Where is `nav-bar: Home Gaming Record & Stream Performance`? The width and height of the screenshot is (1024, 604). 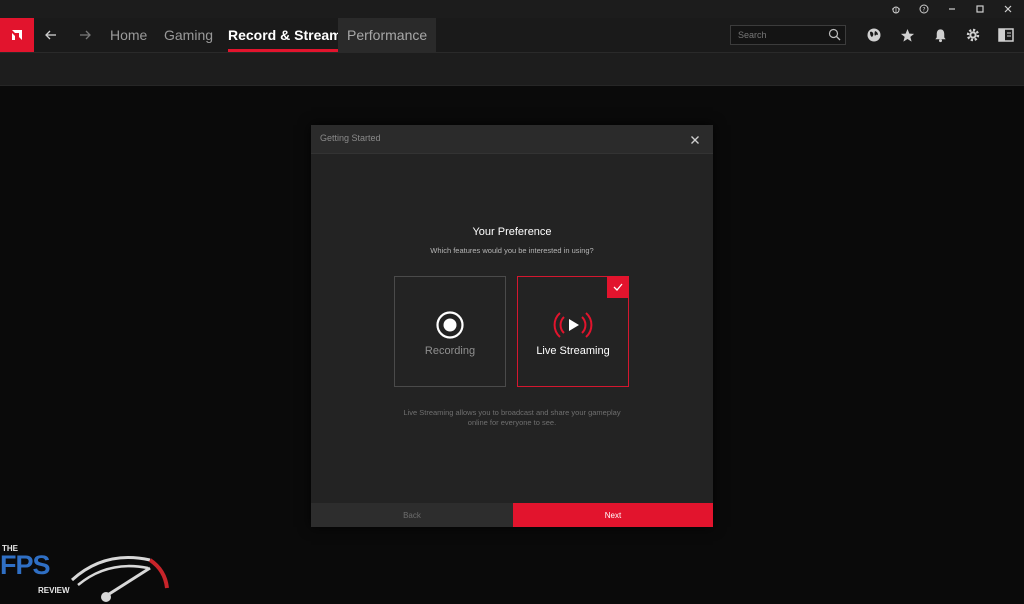 nav-bar: Home Gaming Record & Stream Performance is located at coordinates (512, 35).